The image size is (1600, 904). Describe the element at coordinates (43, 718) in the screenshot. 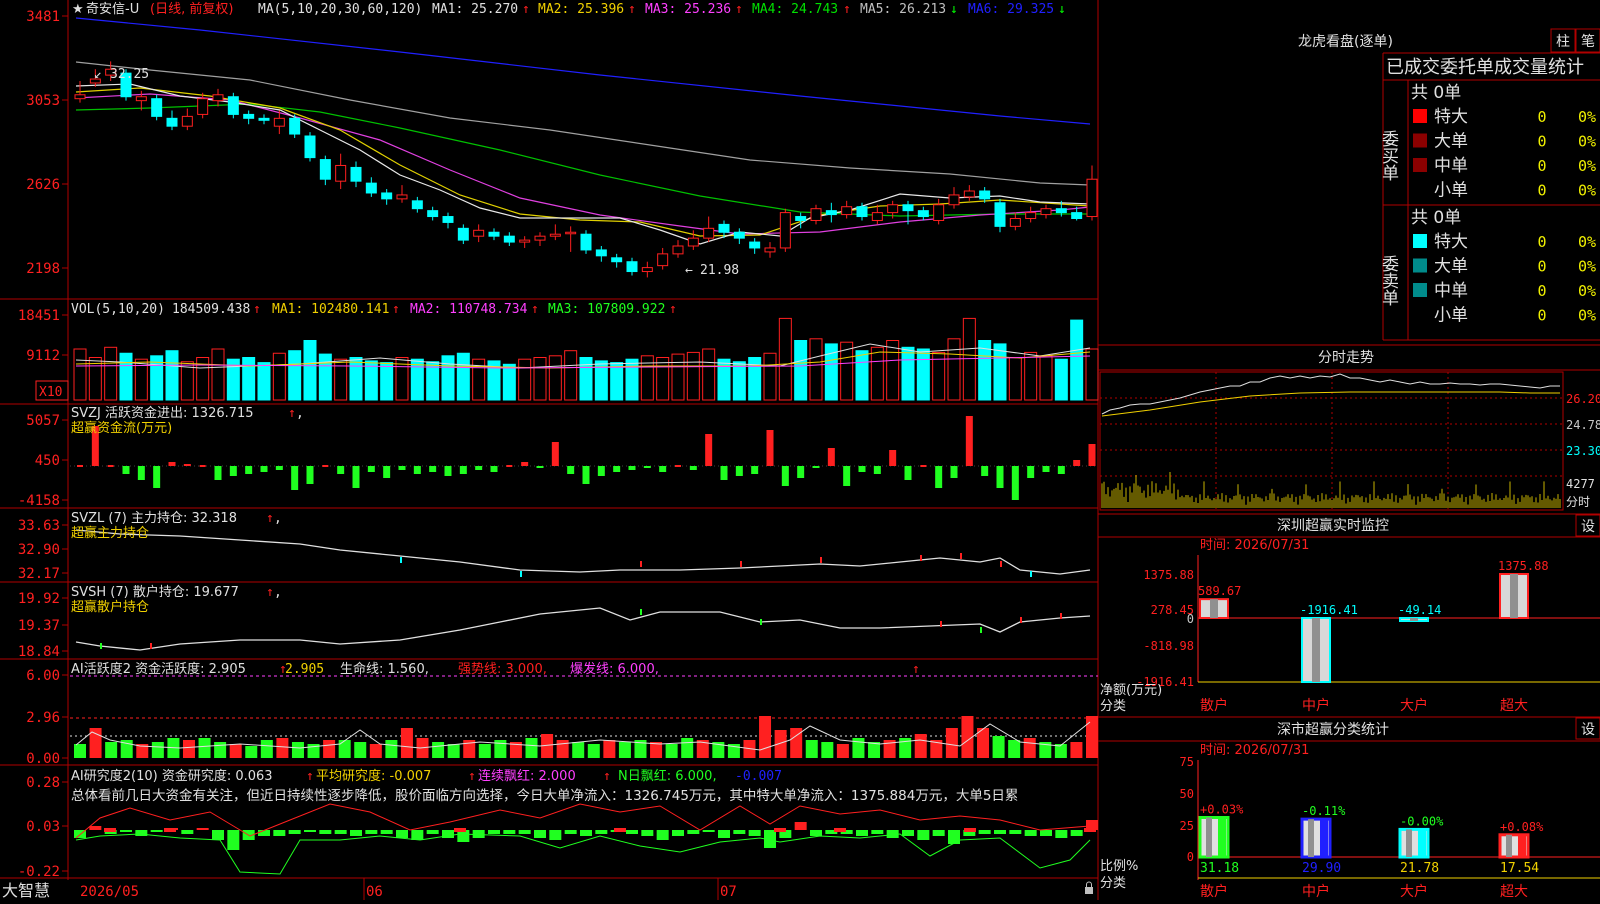

I see `ai-active-y-tick: 2.96` at that location.